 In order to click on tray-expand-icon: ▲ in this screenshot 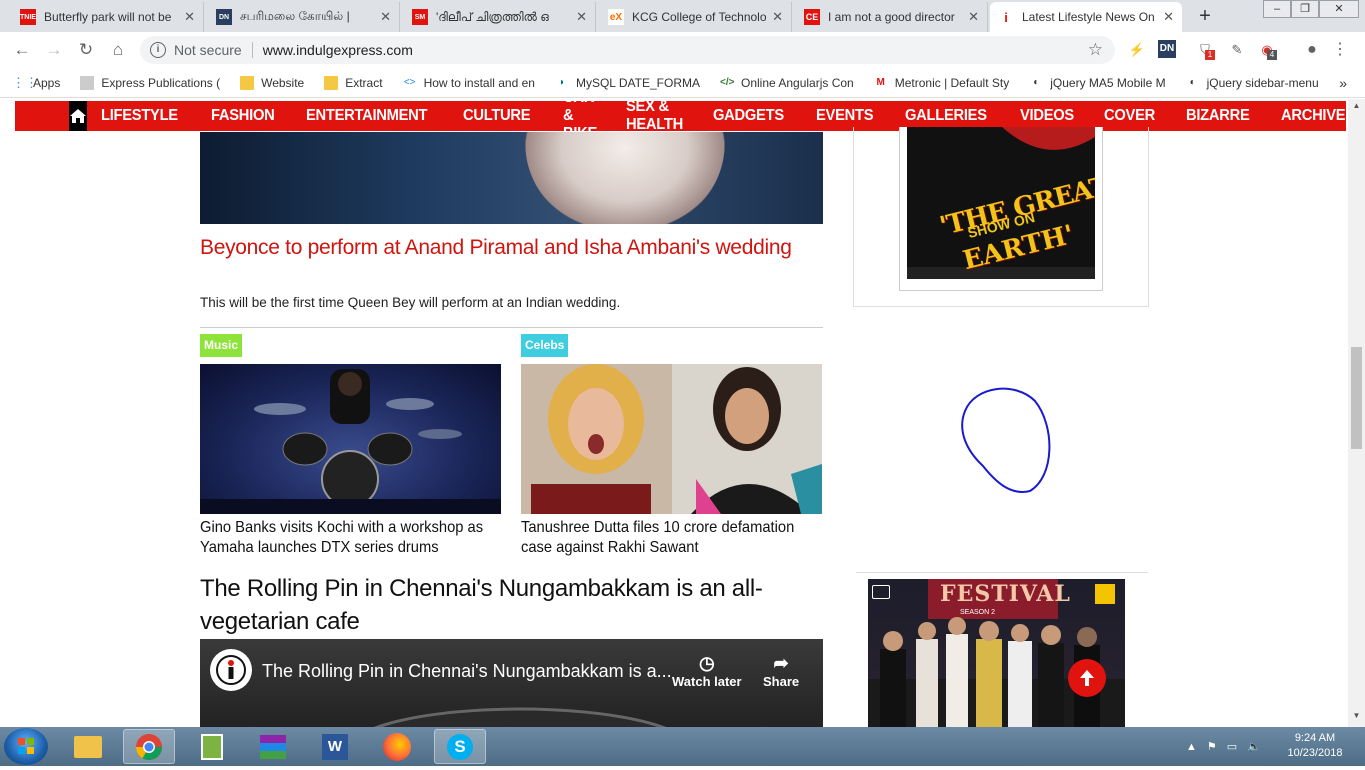, I will do `click(1191, 747)`.